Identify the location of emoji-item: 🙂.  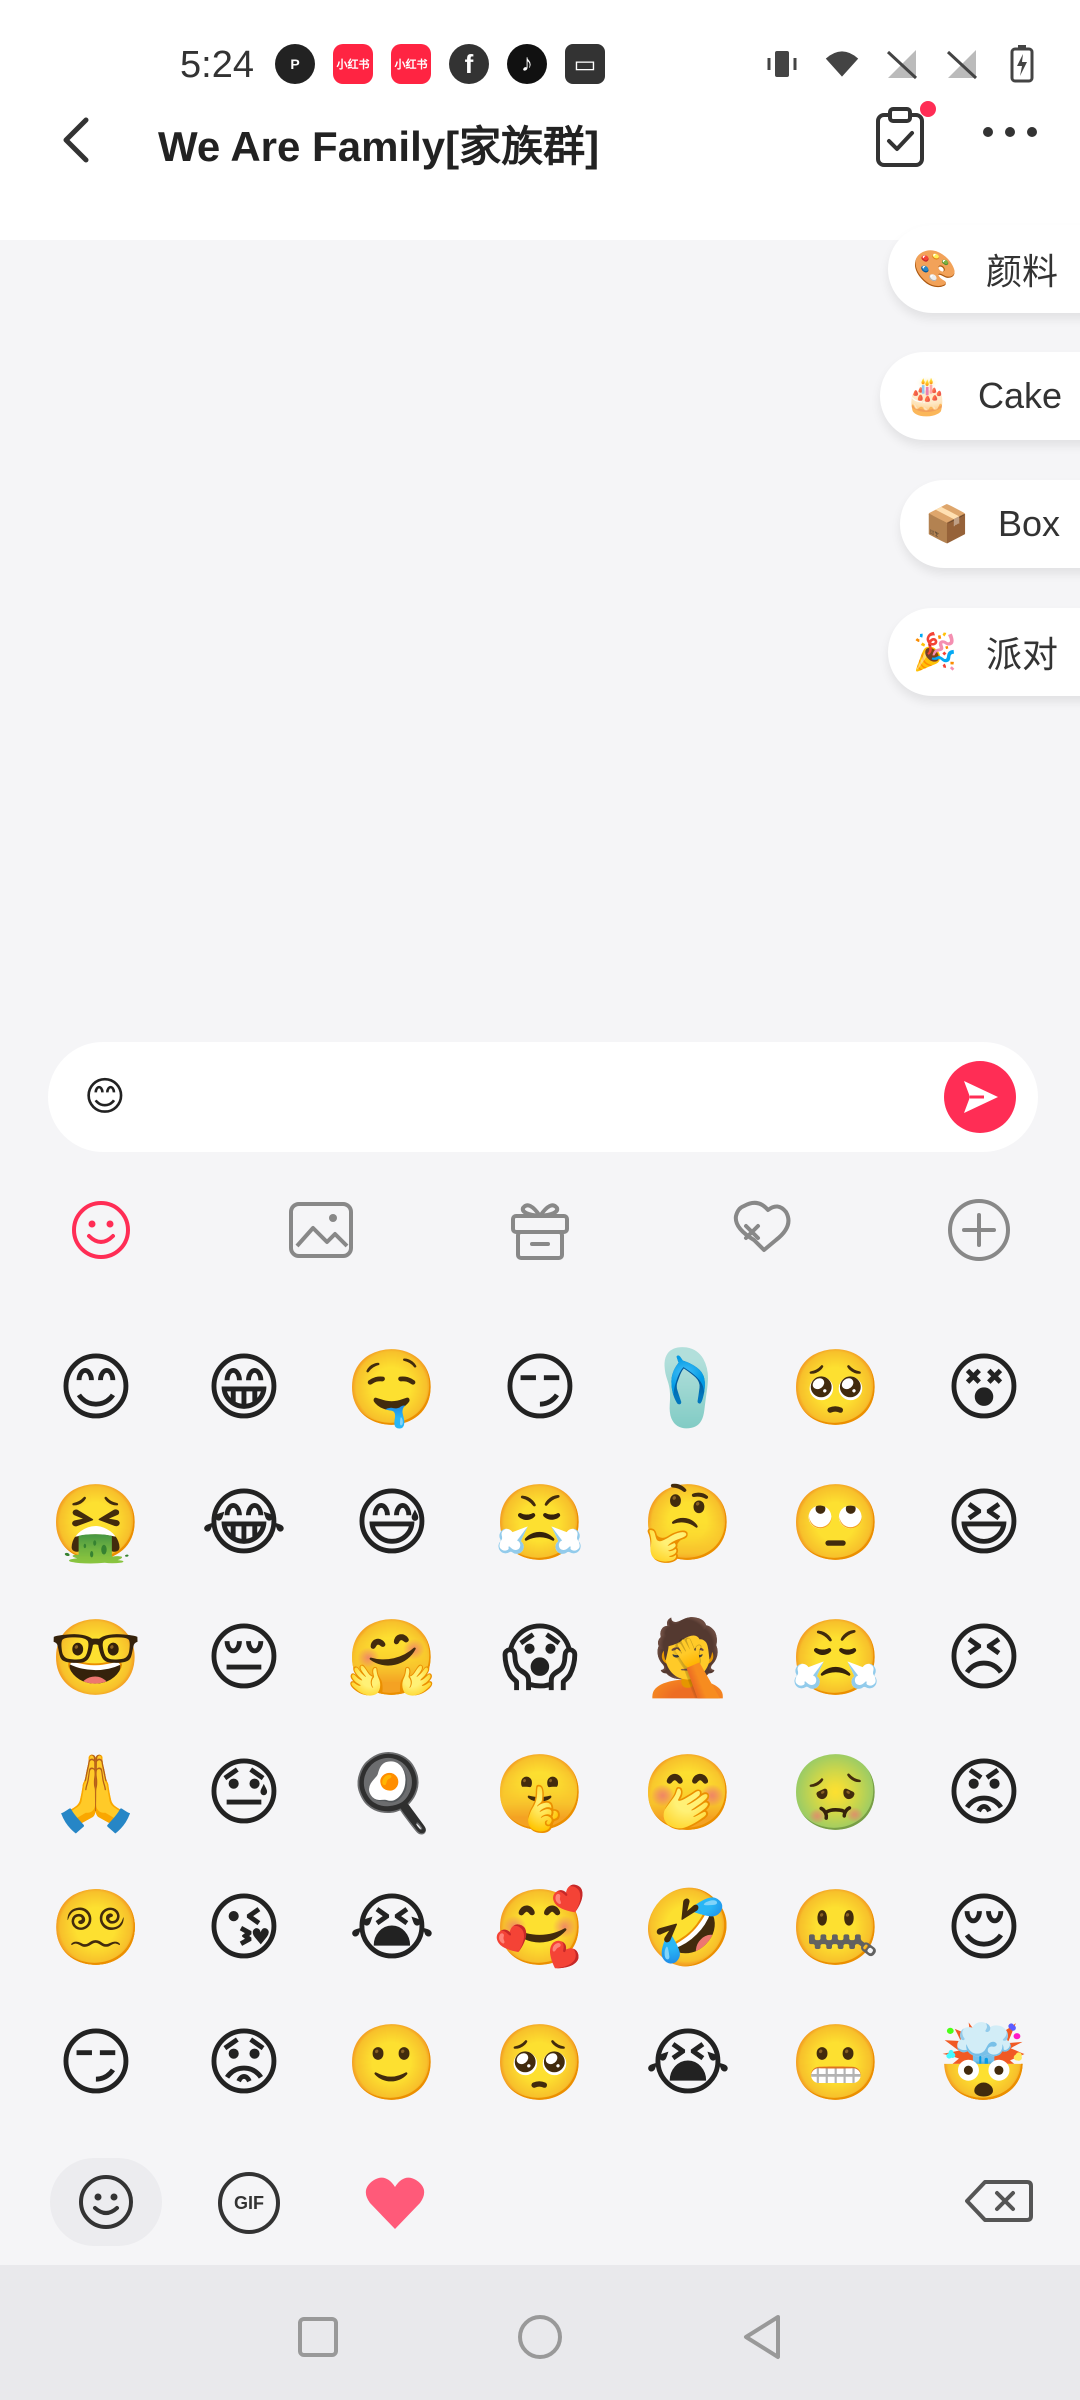
(392, 2063).